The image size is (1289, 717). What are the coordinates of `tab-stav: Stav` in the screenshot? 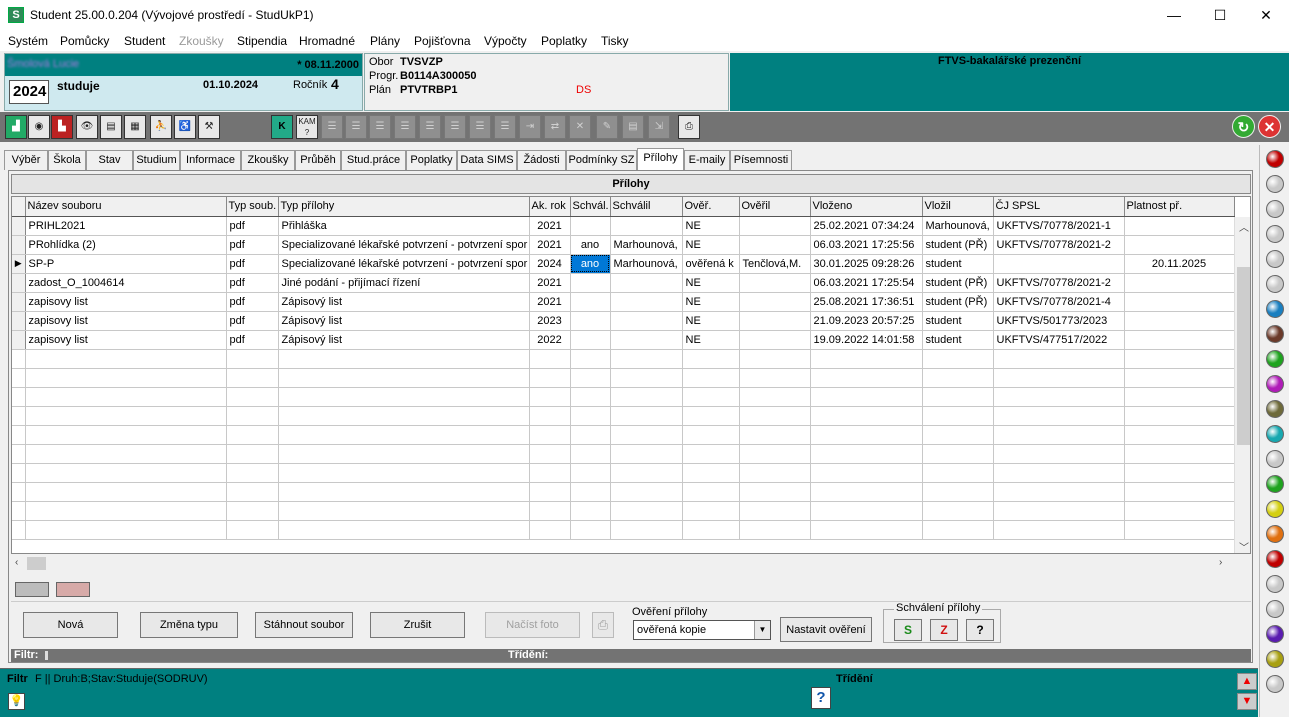 It's located at (109, 160).